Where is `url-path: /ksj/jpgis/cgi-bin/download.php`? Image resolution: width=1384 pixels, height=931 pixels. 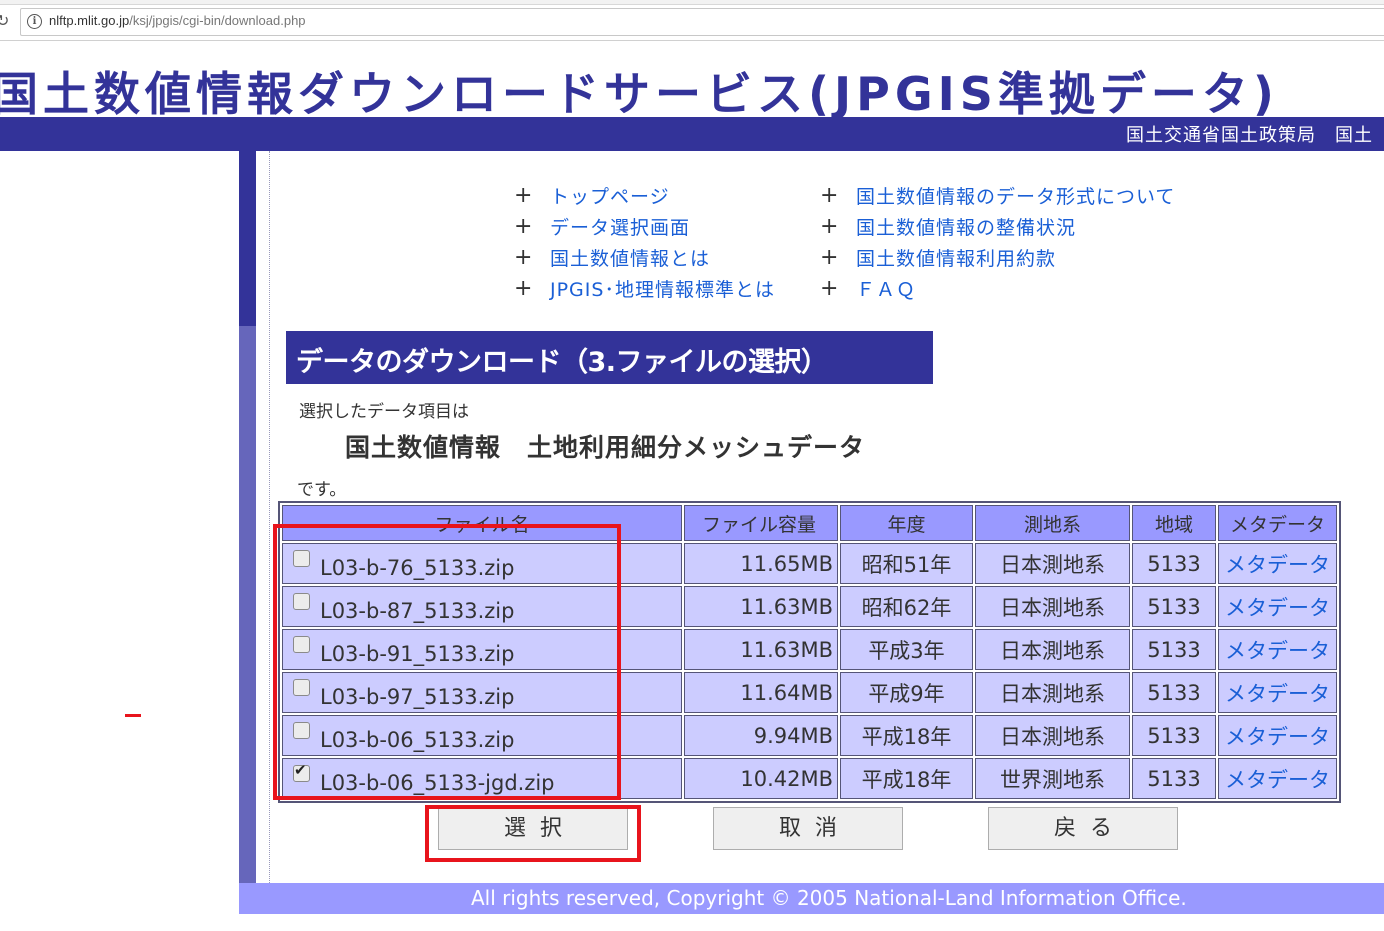
url-path: /ksj/jpgis/cgi-bin/download.php is located at coordinates (217, 20).